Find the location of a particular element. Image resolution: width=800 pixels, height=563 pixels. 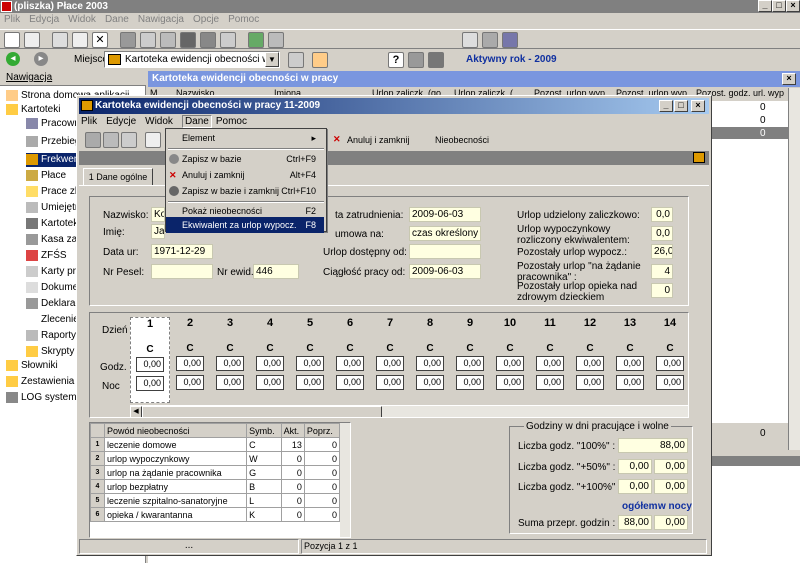

table-row: 4 urlop bezpłatny B 0 0 is located at coordinates (215, 486).